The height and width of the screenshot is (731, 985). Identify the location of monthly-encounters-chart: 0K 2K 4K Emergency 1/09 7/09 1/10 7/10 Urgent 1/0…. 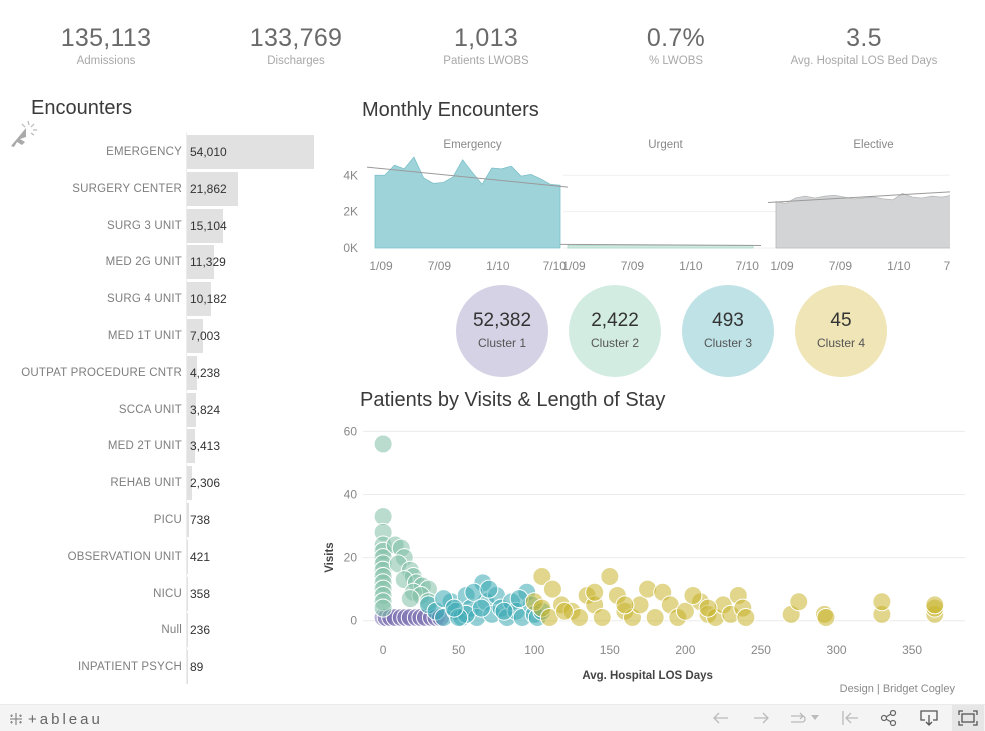
(646, 206).